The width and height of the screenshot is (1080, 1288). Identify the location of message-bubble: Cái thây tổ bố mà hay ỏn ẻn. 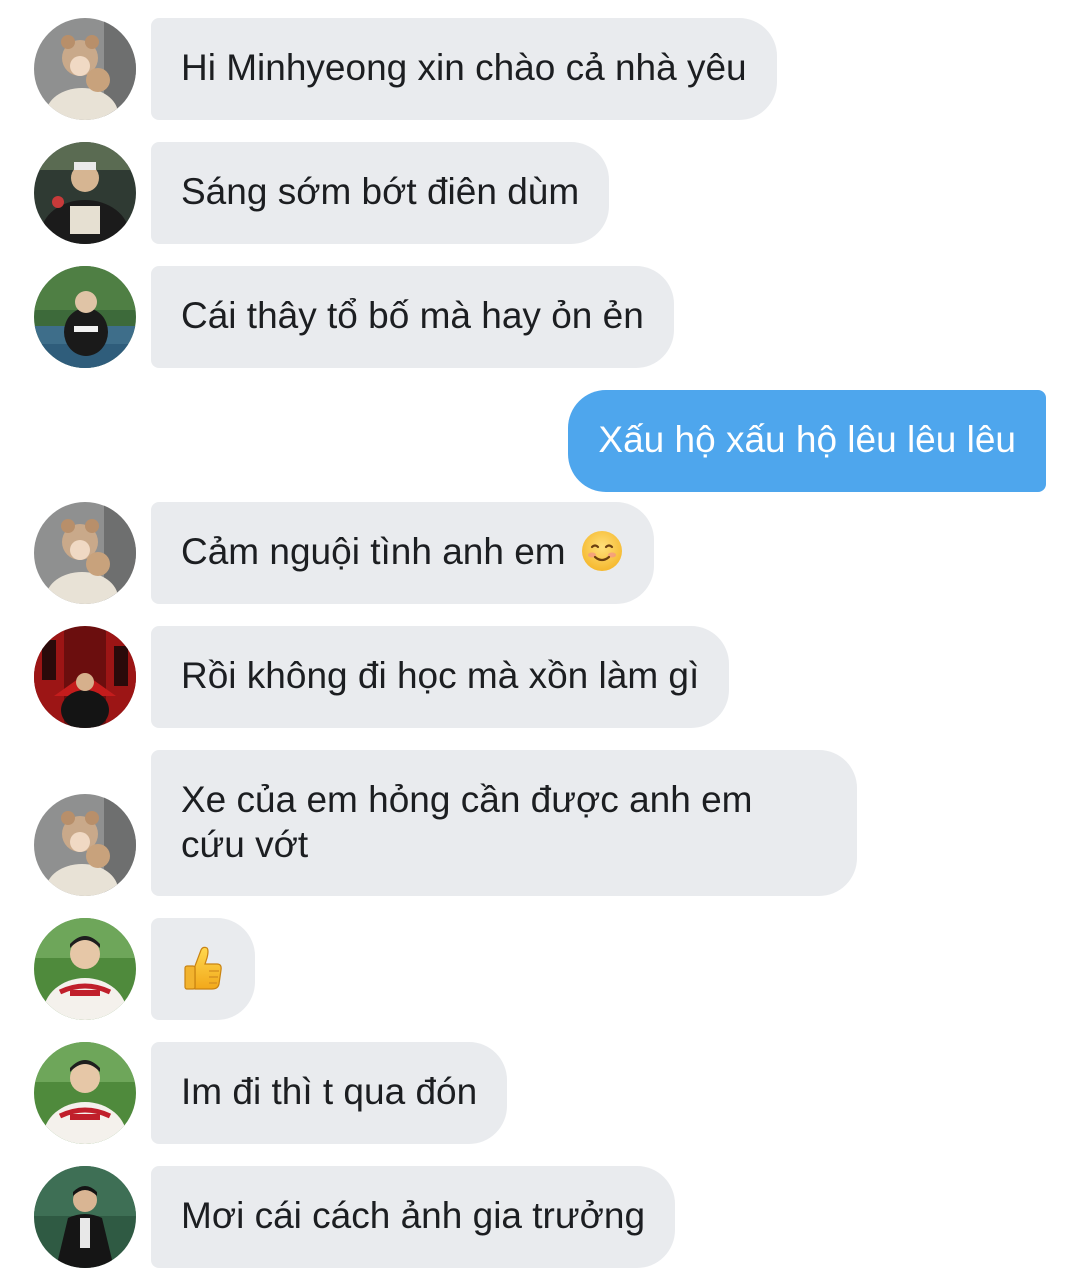
(412, 317).